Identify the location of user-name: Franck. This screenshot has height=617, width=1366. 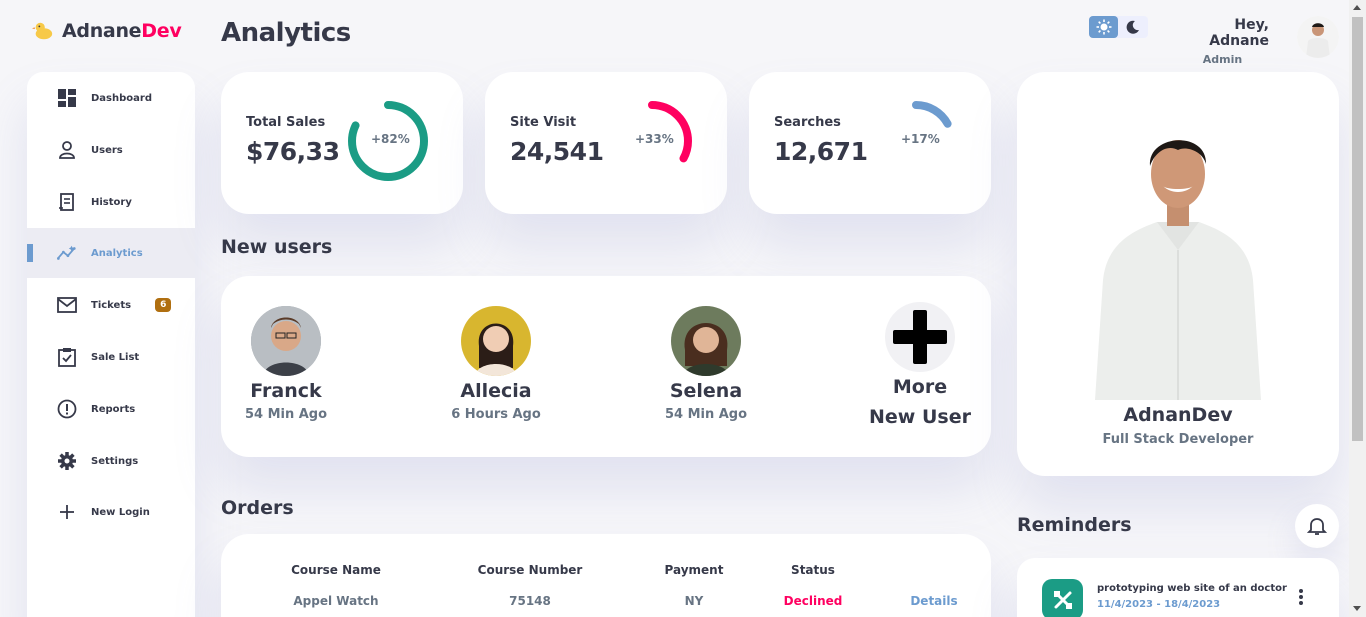
(286, 391).